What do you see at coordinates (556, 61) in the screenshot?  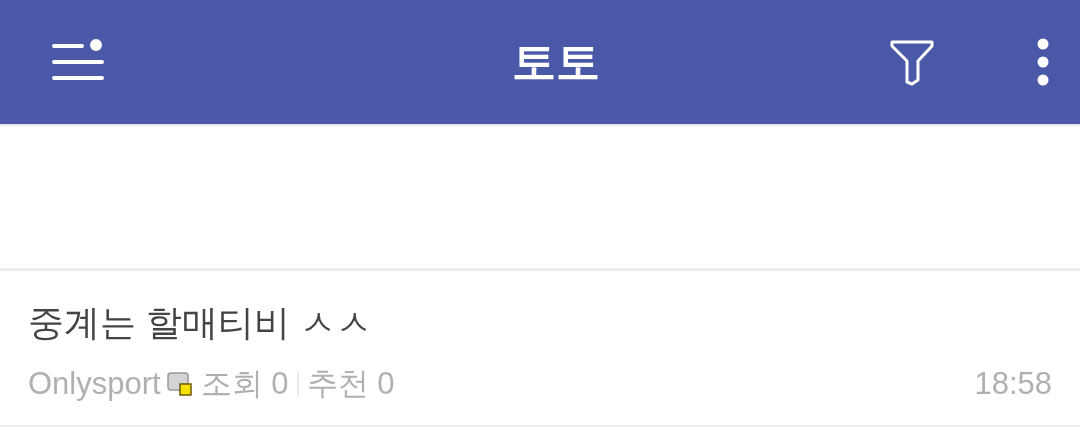 I see `app-title: 토토` at bounding box center [556, 61].